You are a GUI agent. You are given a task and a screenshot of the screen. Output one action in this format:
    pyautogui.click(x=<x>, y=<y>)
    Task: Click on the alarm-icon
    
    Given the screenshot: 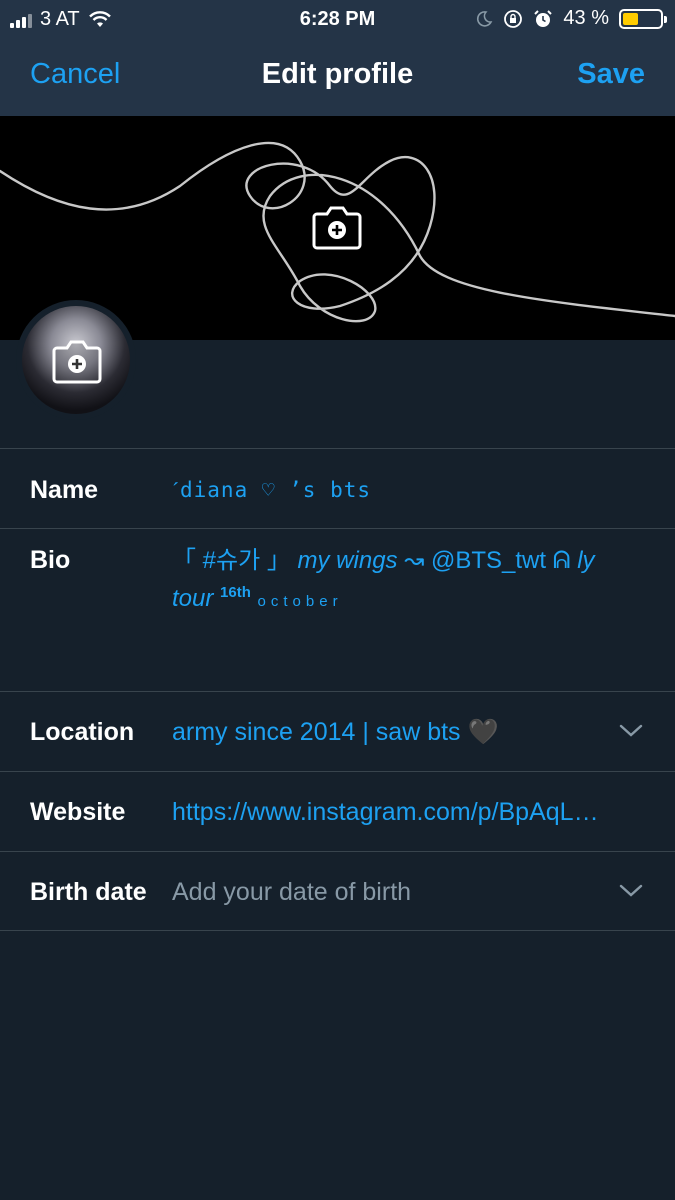 What is the action you would take?
    pyautogui.click(x=543, y=18)
    